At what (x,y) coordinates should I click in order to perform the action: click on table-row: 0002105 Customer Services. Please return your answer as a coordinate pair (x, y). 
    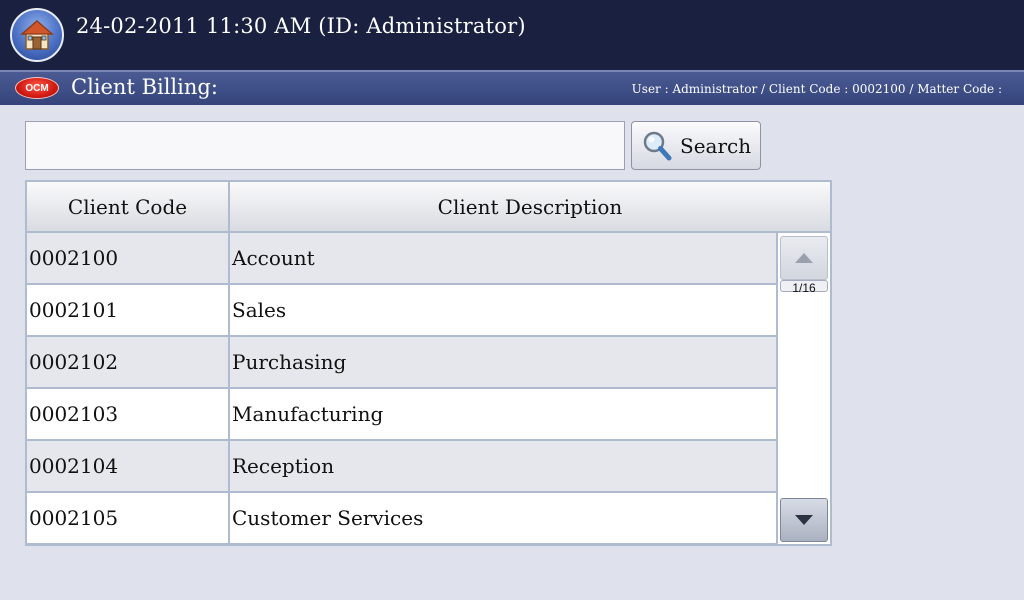
    Looking at the image, I should click on (401, 519).